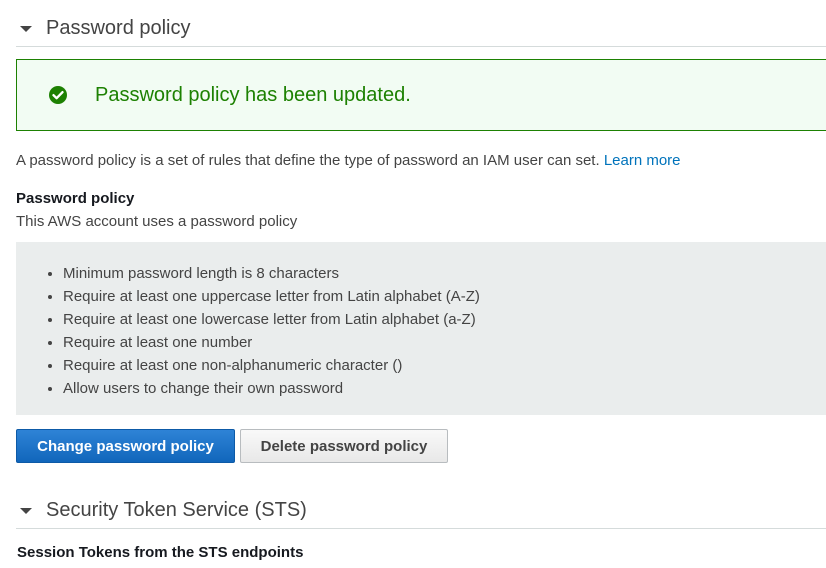 Image resolution: width=826 pixels, height=568 pixels. Describe the element at coordinates (176, 509) in the screenshot. I see `section-title: Security Token Service (STS)` at that location.